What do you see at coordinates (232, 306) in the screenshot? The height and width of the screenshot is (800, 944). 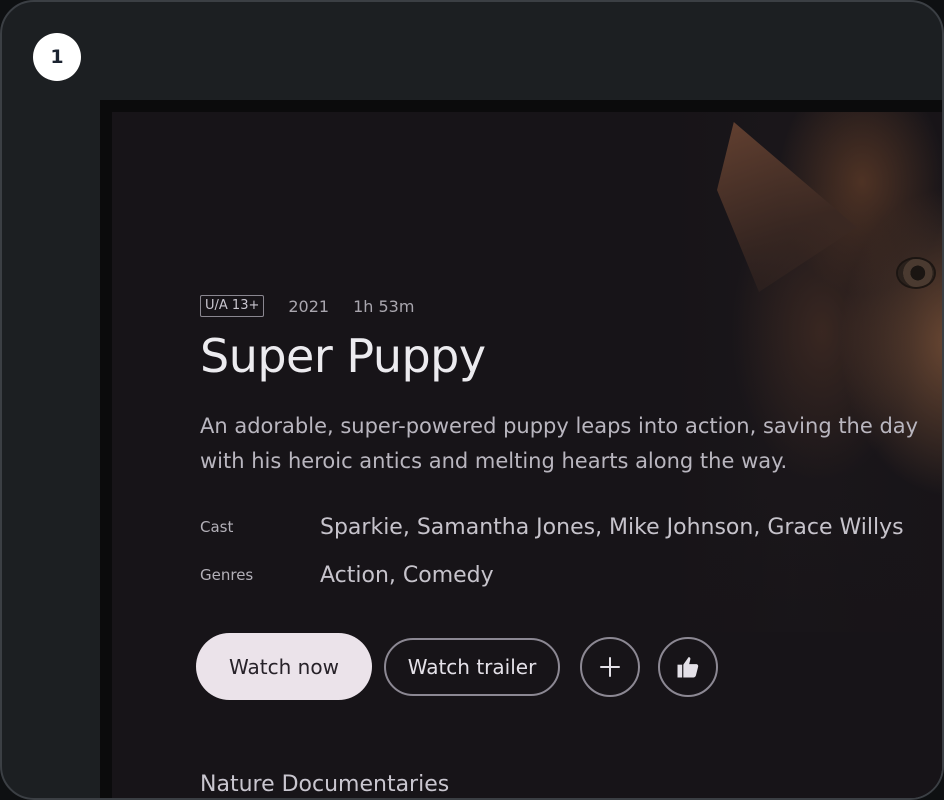 I see `age-rating-badge: U/A 13+` at bounding box center [232, 306].